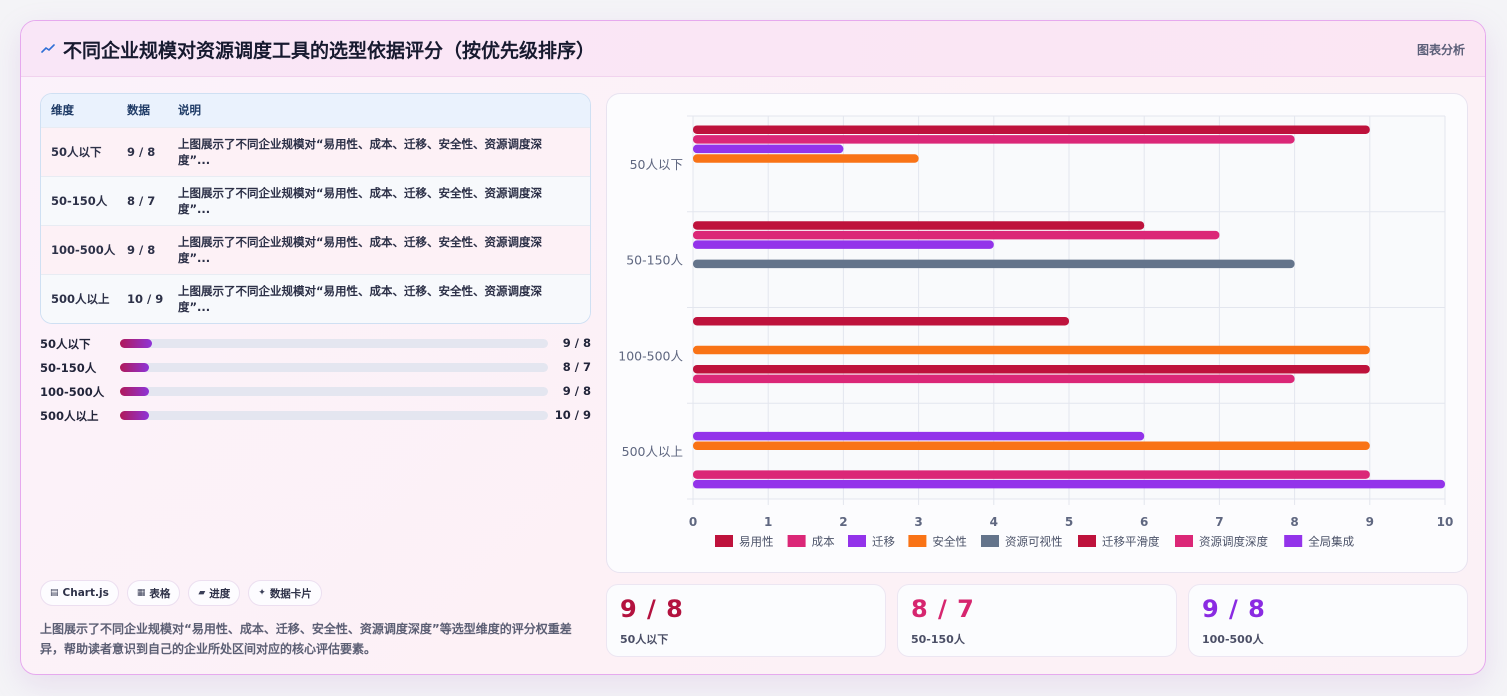  Describe the element at coordinates (145, 298) in the screenshot. I see `row-data: 10 / 9` at that location.